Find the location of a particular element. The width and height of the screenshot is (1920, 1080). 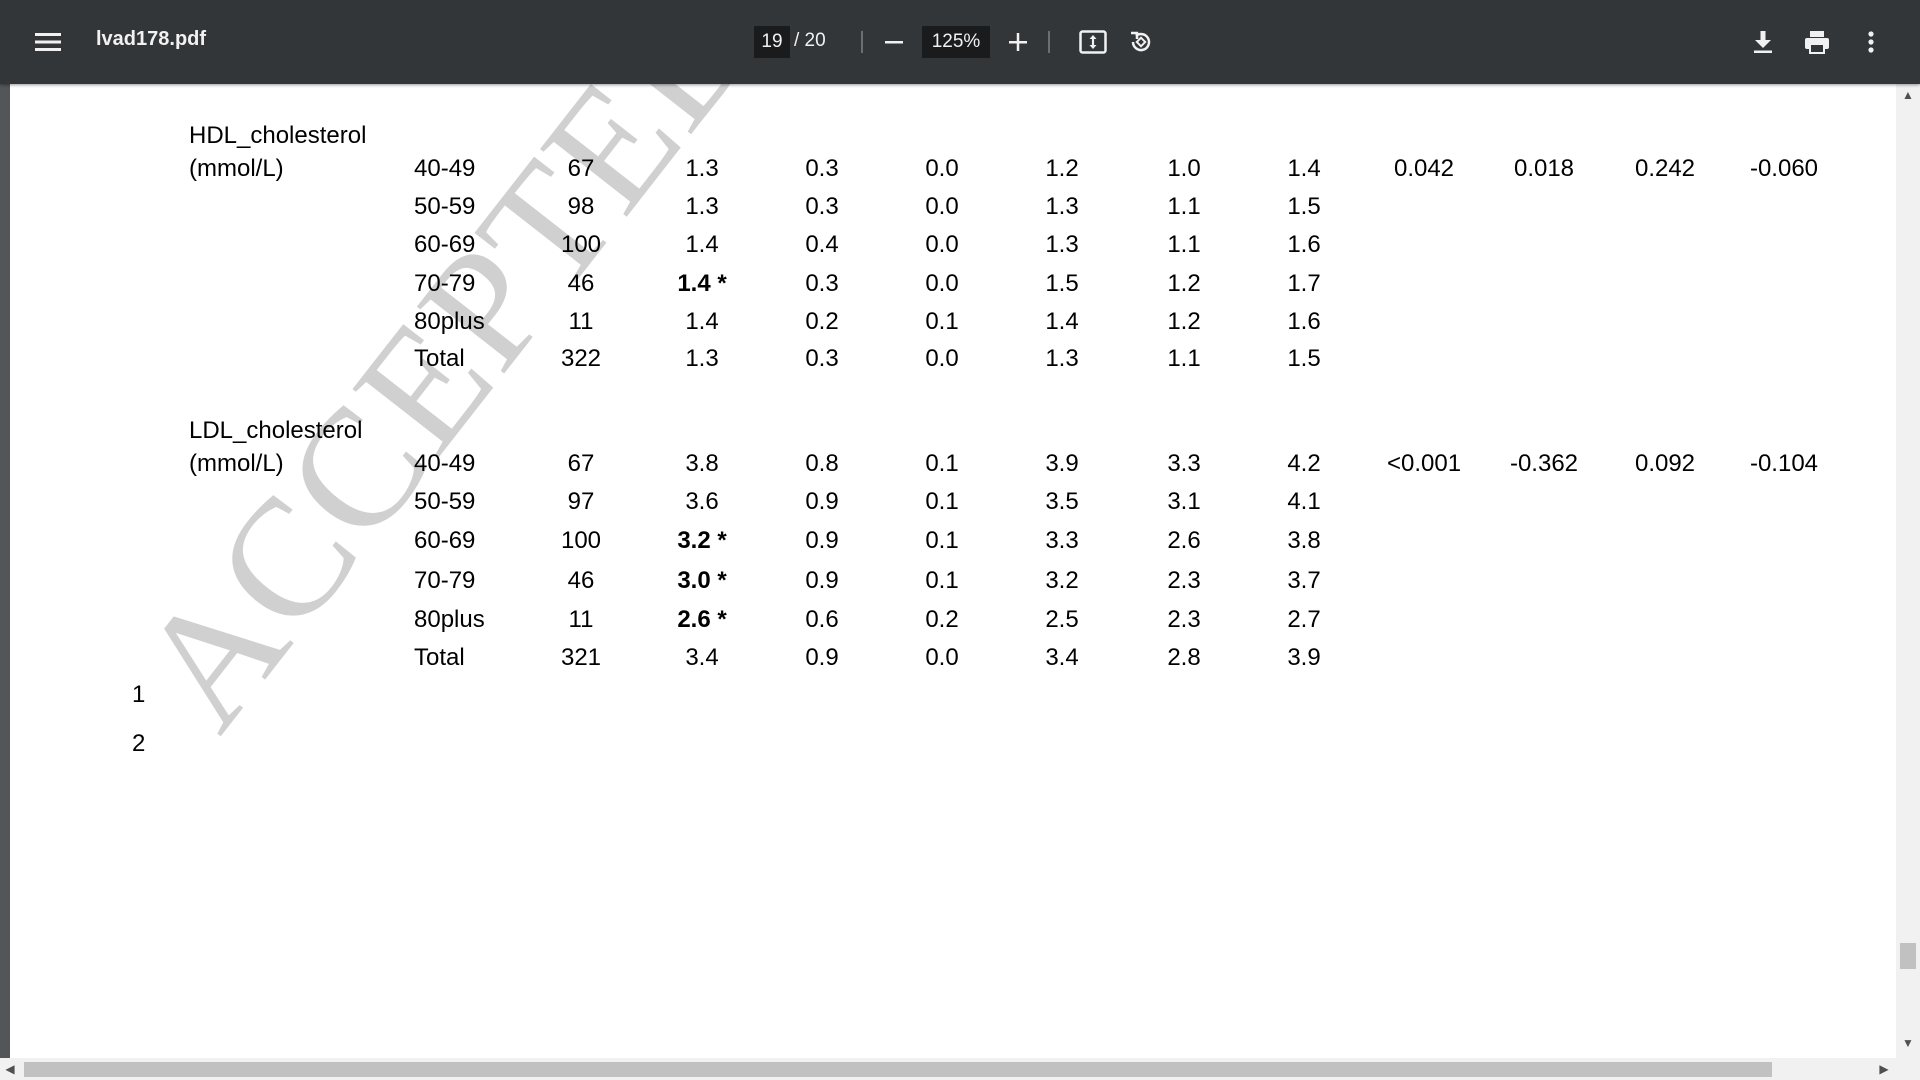

menu-icon is located at coordinates (48, 42).